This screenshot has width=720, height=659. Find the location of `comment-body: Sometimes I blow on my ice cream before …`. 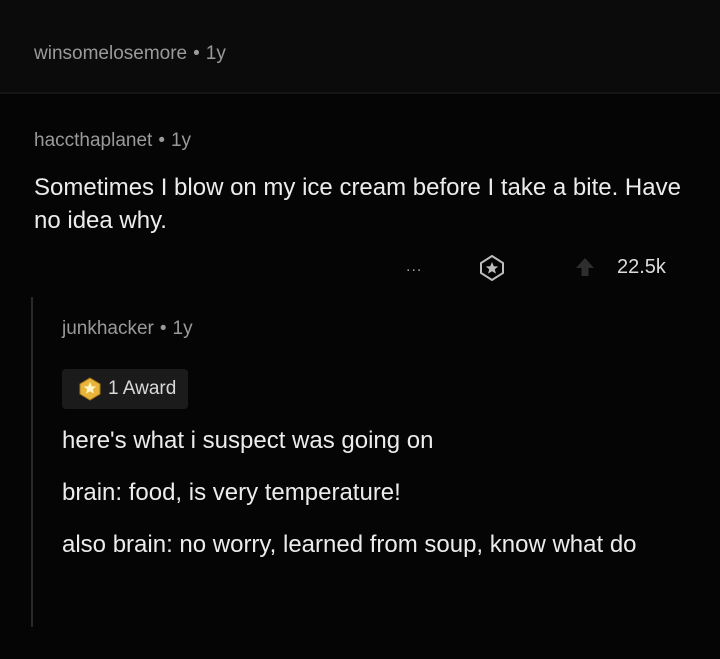

comment-body: Sometimes I blow on my ice cream before … is located at coordinates (357, 204).